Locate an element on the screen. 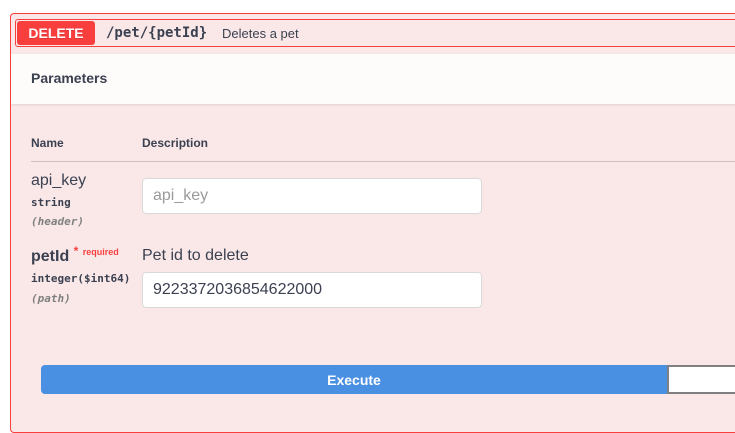  header-divider is located at coordinates (383, 161).